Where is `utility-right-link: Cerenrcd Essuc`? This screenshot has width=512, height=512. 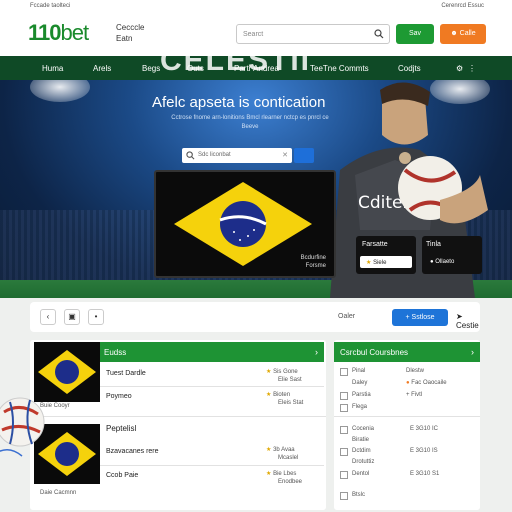
utility-right-link: Cerenrcd Essuc is located at coordinates (462, 6).